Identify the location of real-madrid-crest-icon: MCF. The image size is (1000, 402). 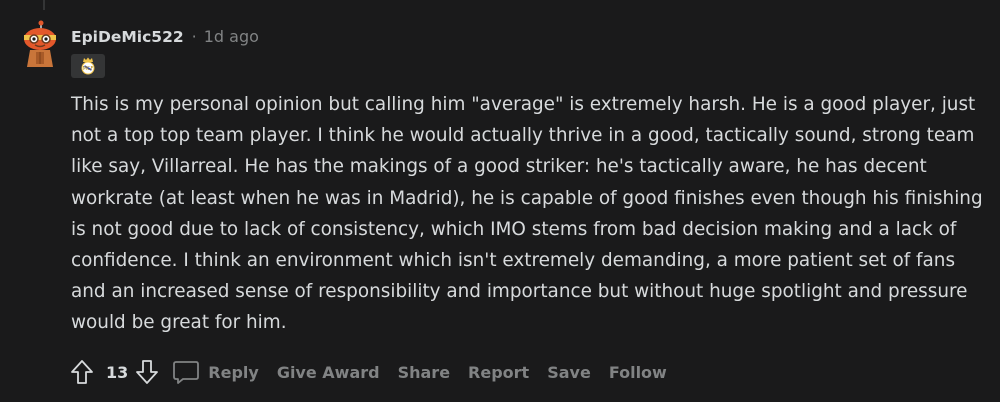
(88, 66).